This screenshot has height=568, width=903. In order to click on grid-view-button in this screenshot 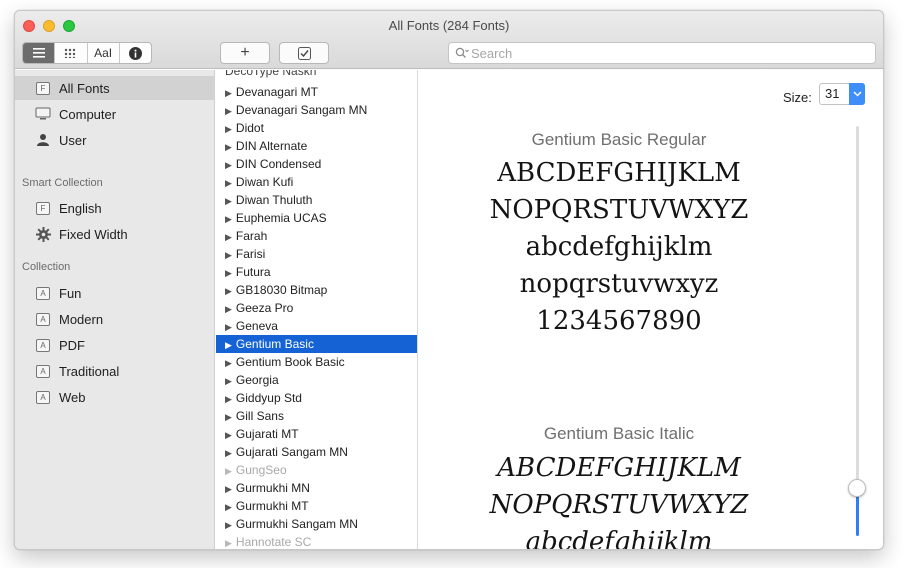, I will do `click(71, 53)`.